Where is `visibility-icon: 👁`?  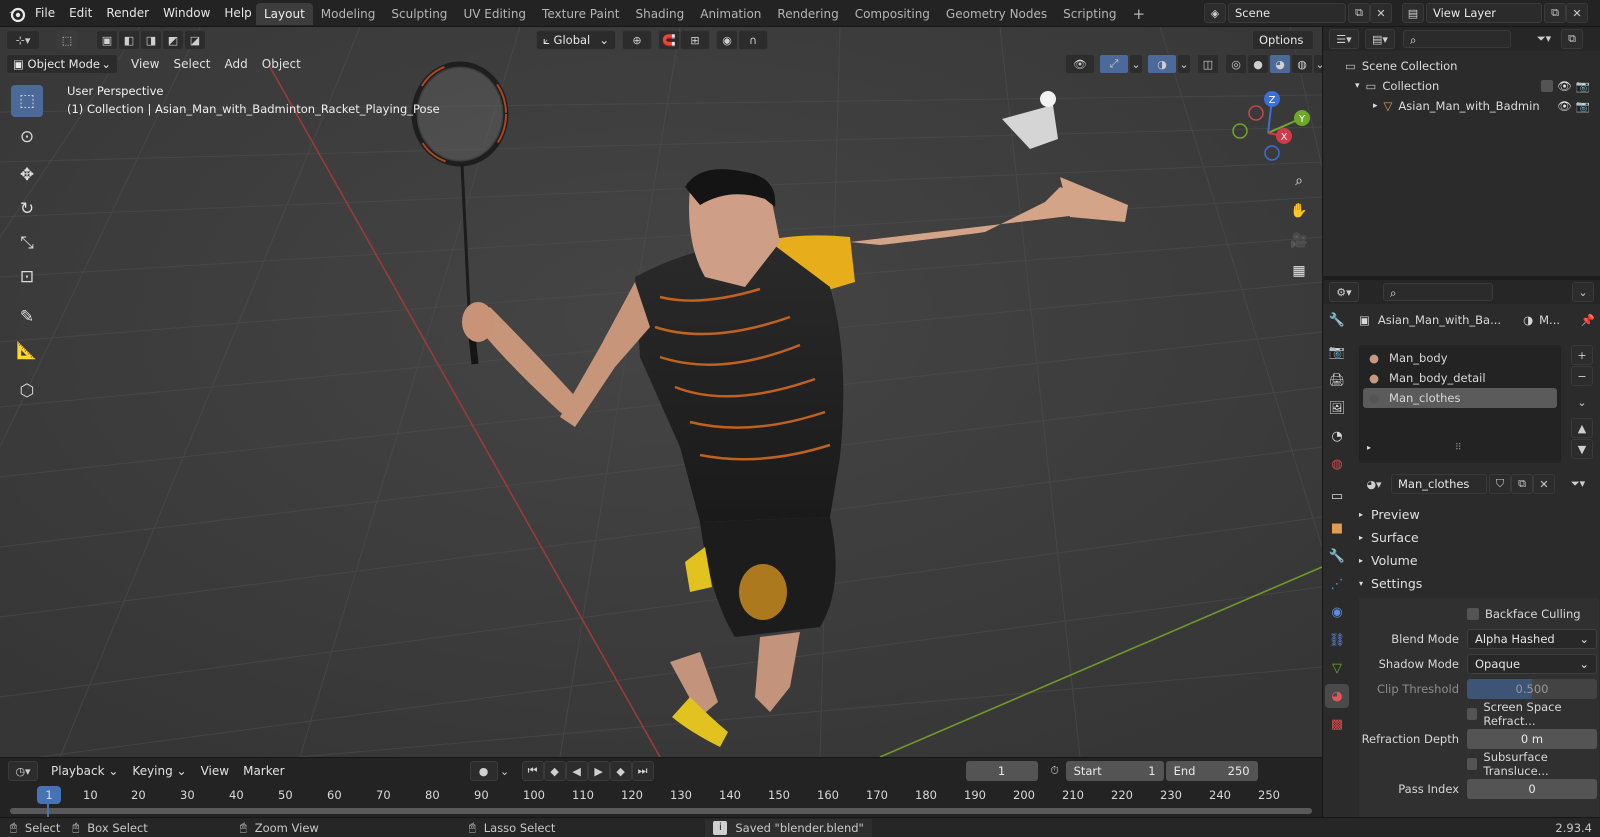 visibility-icon: 👁 is located at coordinates (1080, 64).